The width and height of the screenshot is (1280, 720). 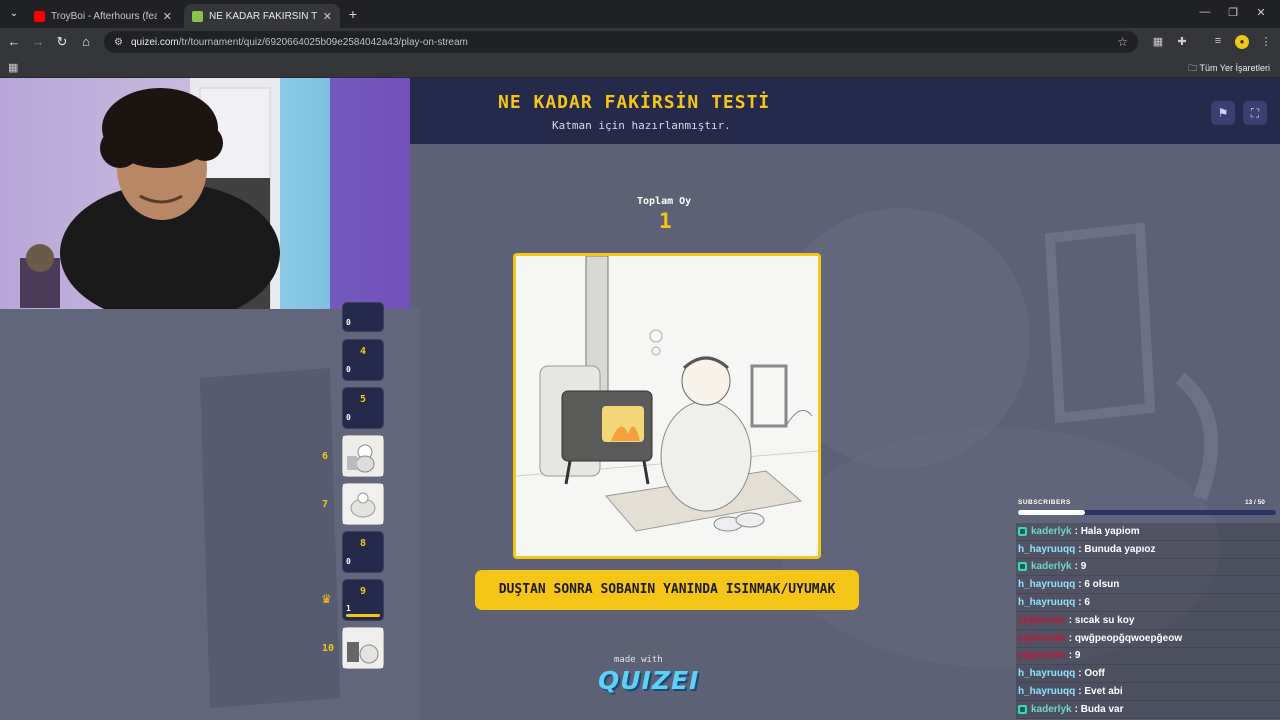 I want to click on all-bookmarks-button: 🗀 Tüm Yer İşaretleri, so click(x=1229, y=69).